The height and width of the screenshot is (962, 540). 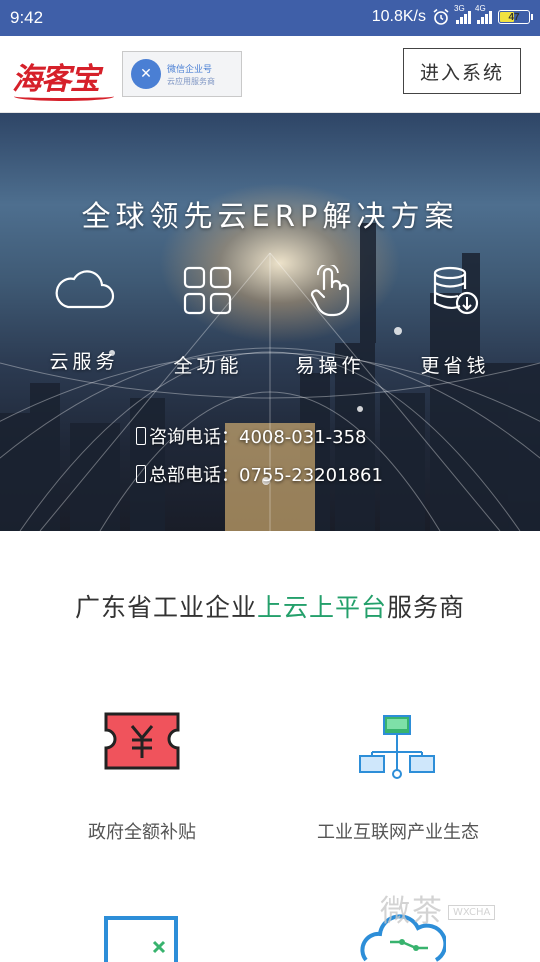 What do you see at coordinates (455, 366) in the screenshot?
I see `feature-label: 更省钱` at bounding box center [455, 366].